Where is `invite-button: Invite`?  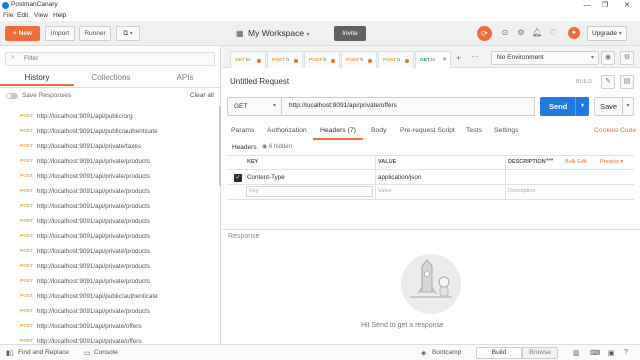
invite-button: Invite is located at coordinates (350, 33).